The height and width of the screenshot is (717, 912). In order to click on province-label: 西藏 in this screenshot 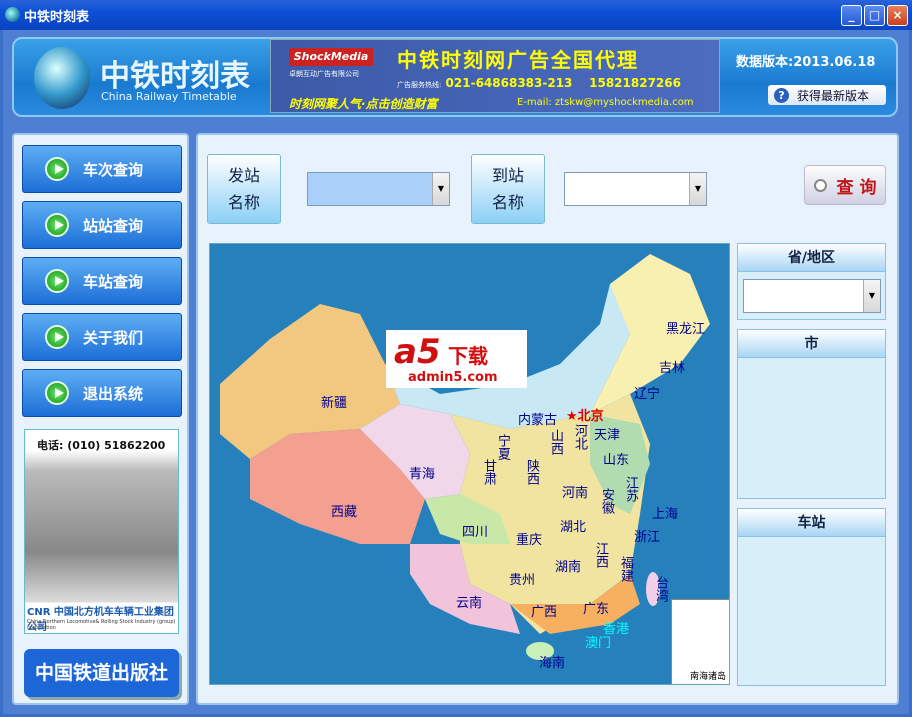, I will do `click(344, 510)`.